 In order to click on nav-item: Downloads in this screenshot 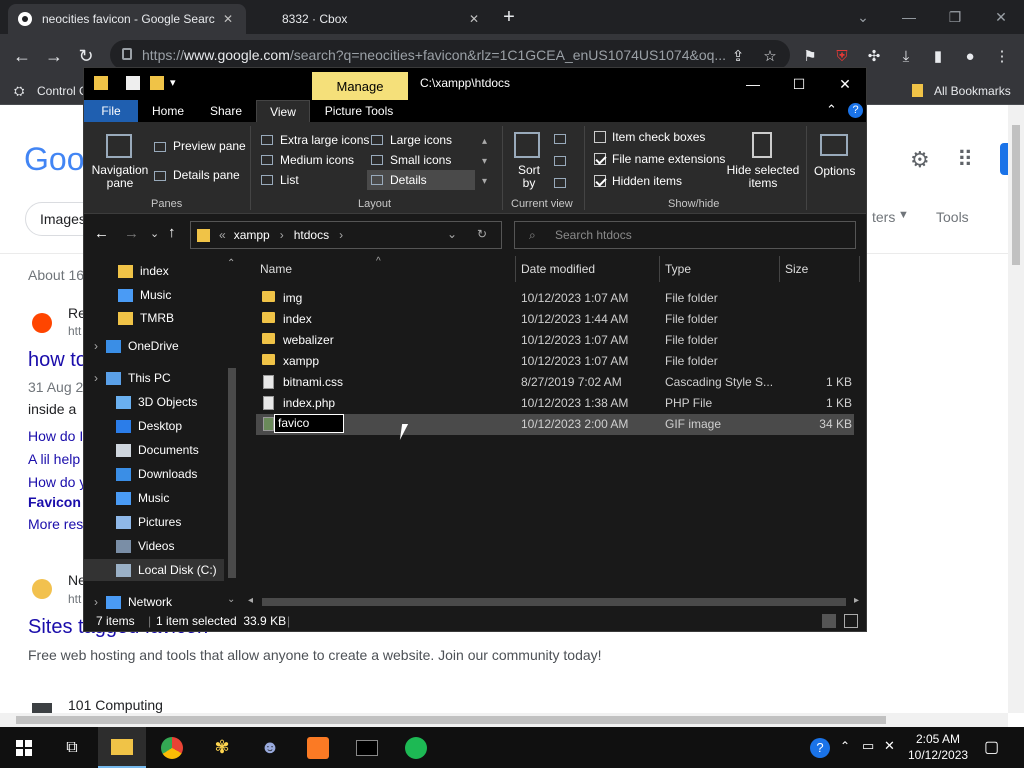, I will do `click(170, 474)`.